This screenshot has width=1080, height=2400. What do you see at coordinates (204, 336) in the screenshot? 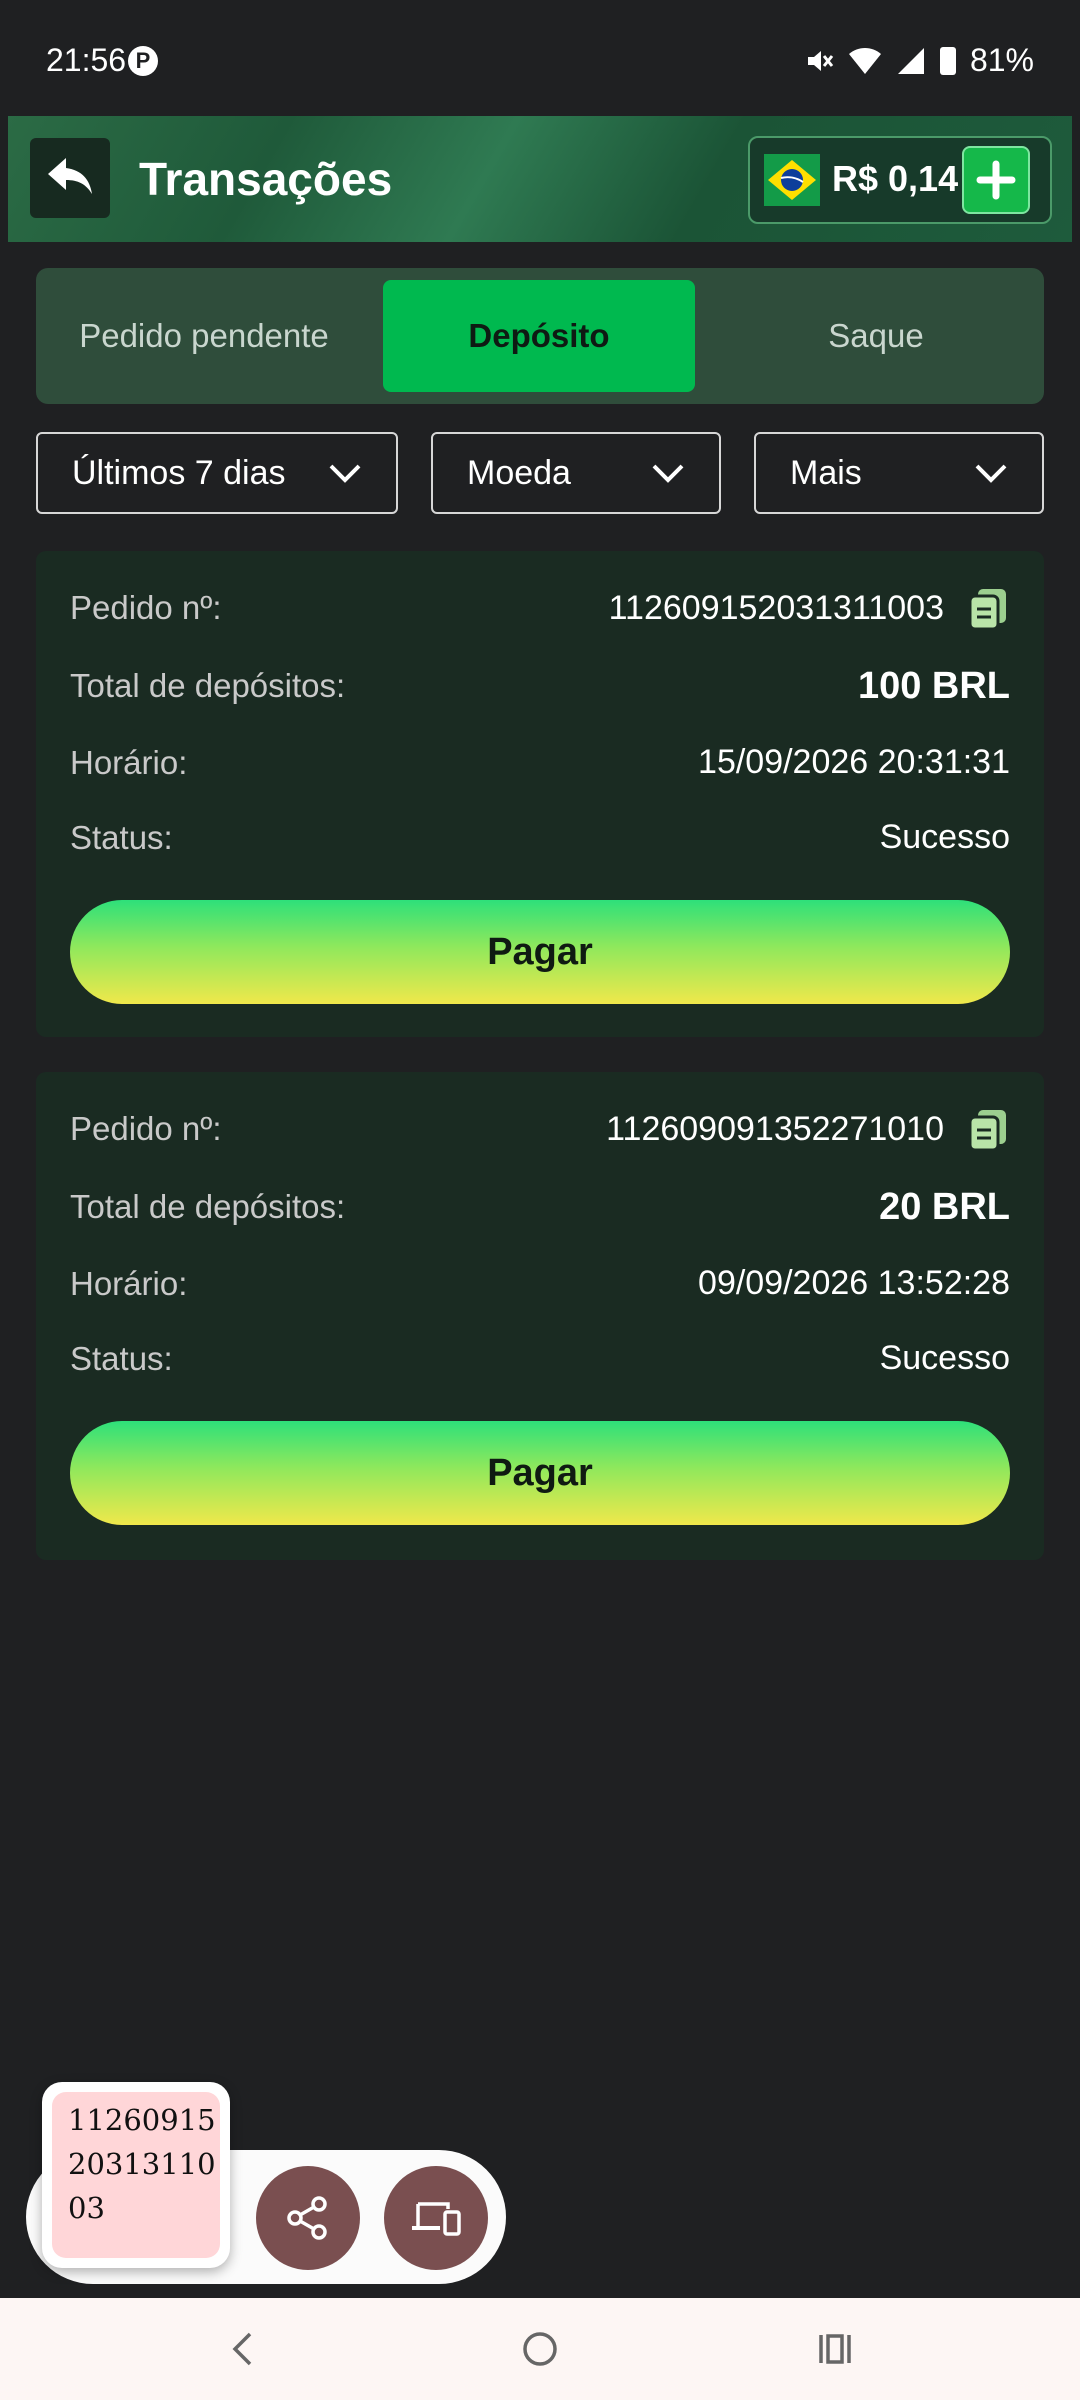
I see `tab-pending-order: Pedido pendente` at bounding box center [204, 336].